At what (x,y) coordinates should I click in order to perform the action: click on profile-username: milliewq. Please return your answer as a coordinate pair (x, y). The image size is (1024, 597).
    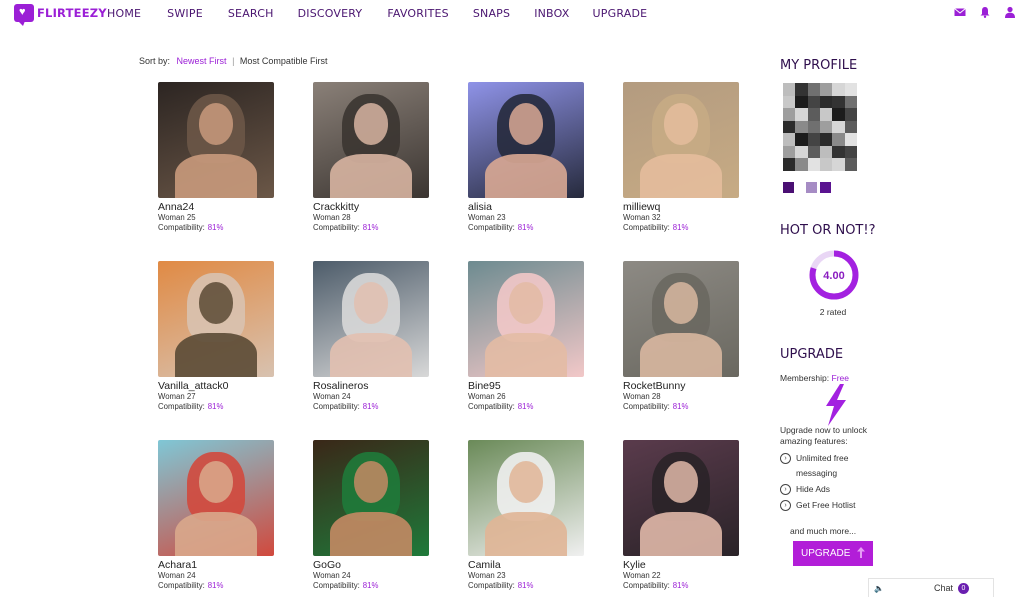
    Looking at the image, I should click on (682, 207).